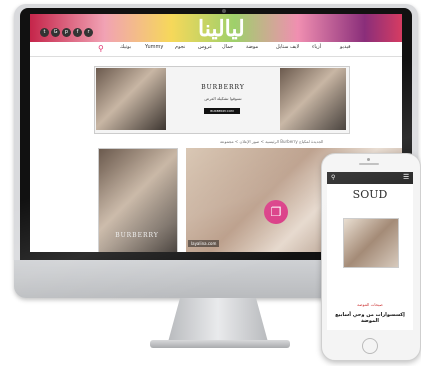  What do you see at coordinates (313, 99) in the screenshot?
I see `ad-photo-right` at bounding box center [313, 99].